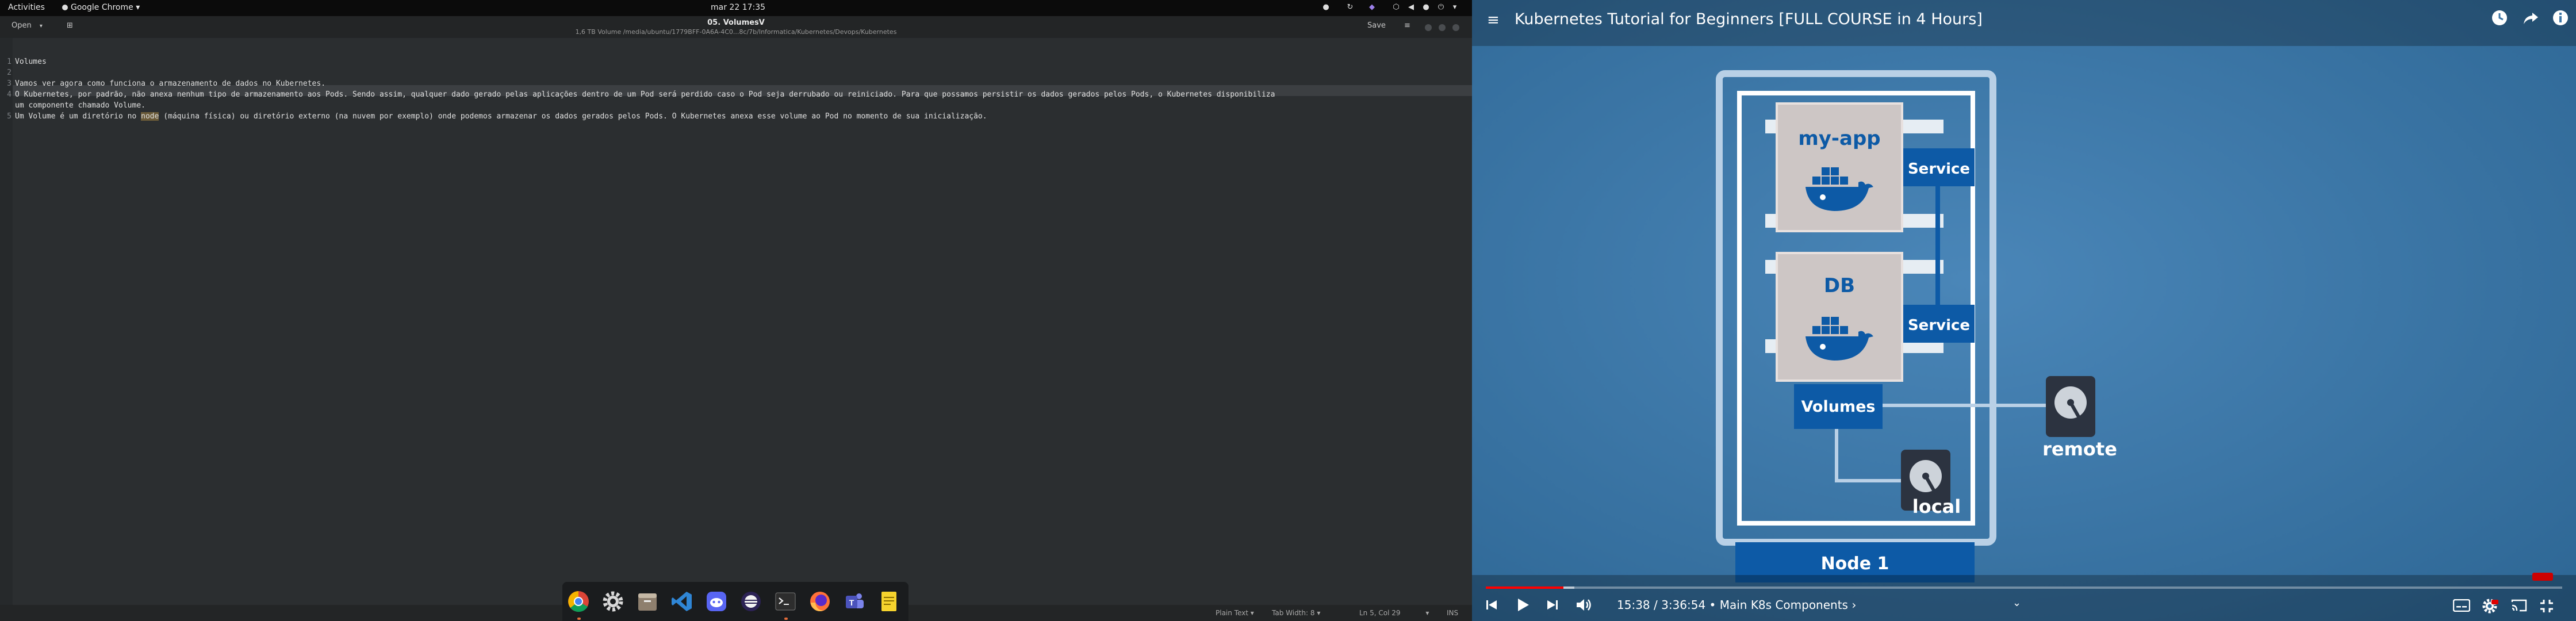 This screenshot has height=621, width=2576. What do you see at coordinates (2024, 587) in the screenshot?
I see `progress-bar` at bounding box center [2024, 587].